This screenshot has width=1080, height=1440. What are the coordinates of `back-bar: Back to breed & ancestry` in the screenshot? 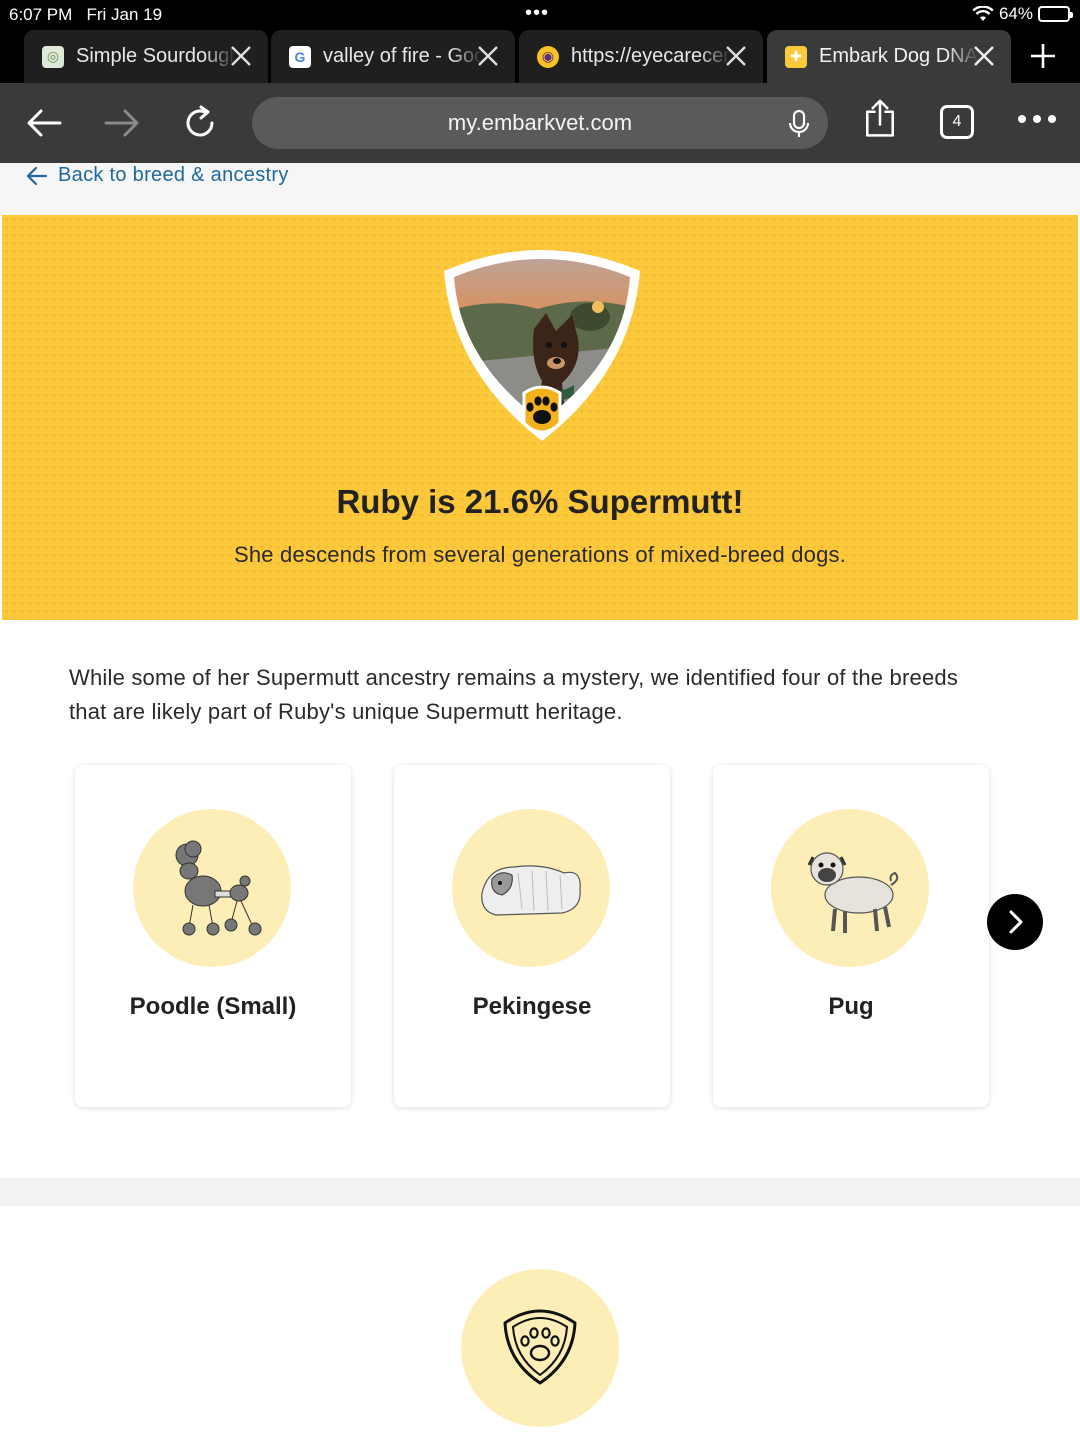 It's located at (540, 189).